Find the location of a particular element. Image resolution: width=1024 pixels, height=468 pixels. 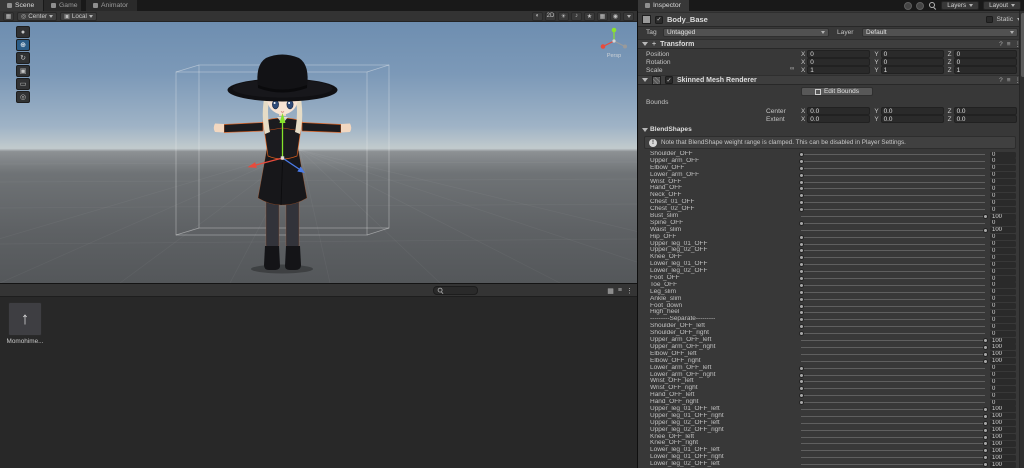

tab-animator: Animator is located at coordinates (112, 5).